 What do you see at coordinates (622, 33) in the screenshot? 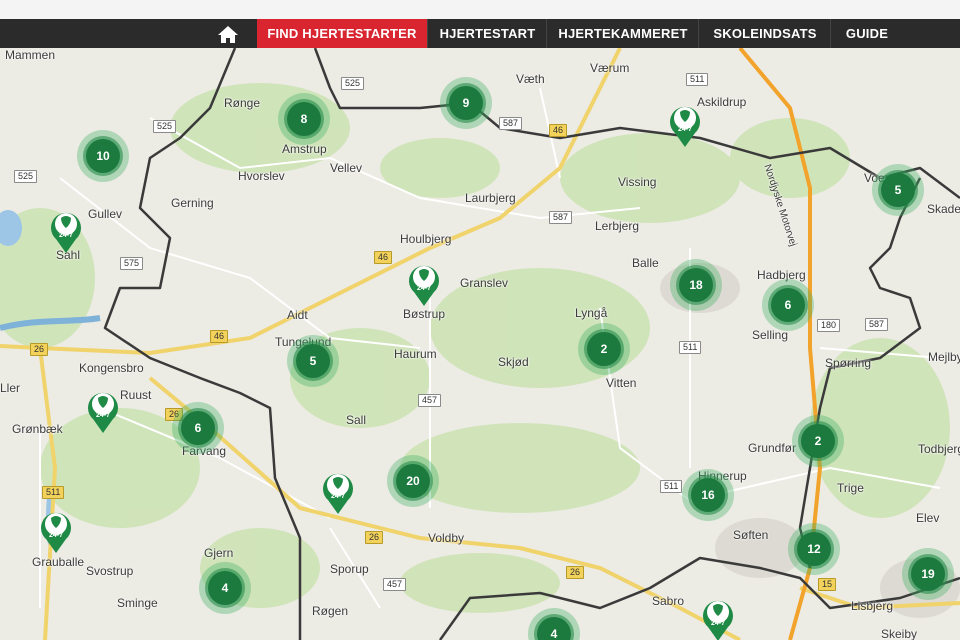
I see `nav-hjertekammeret: HJERTEKAMMERET` at bounding box center [622, 33].